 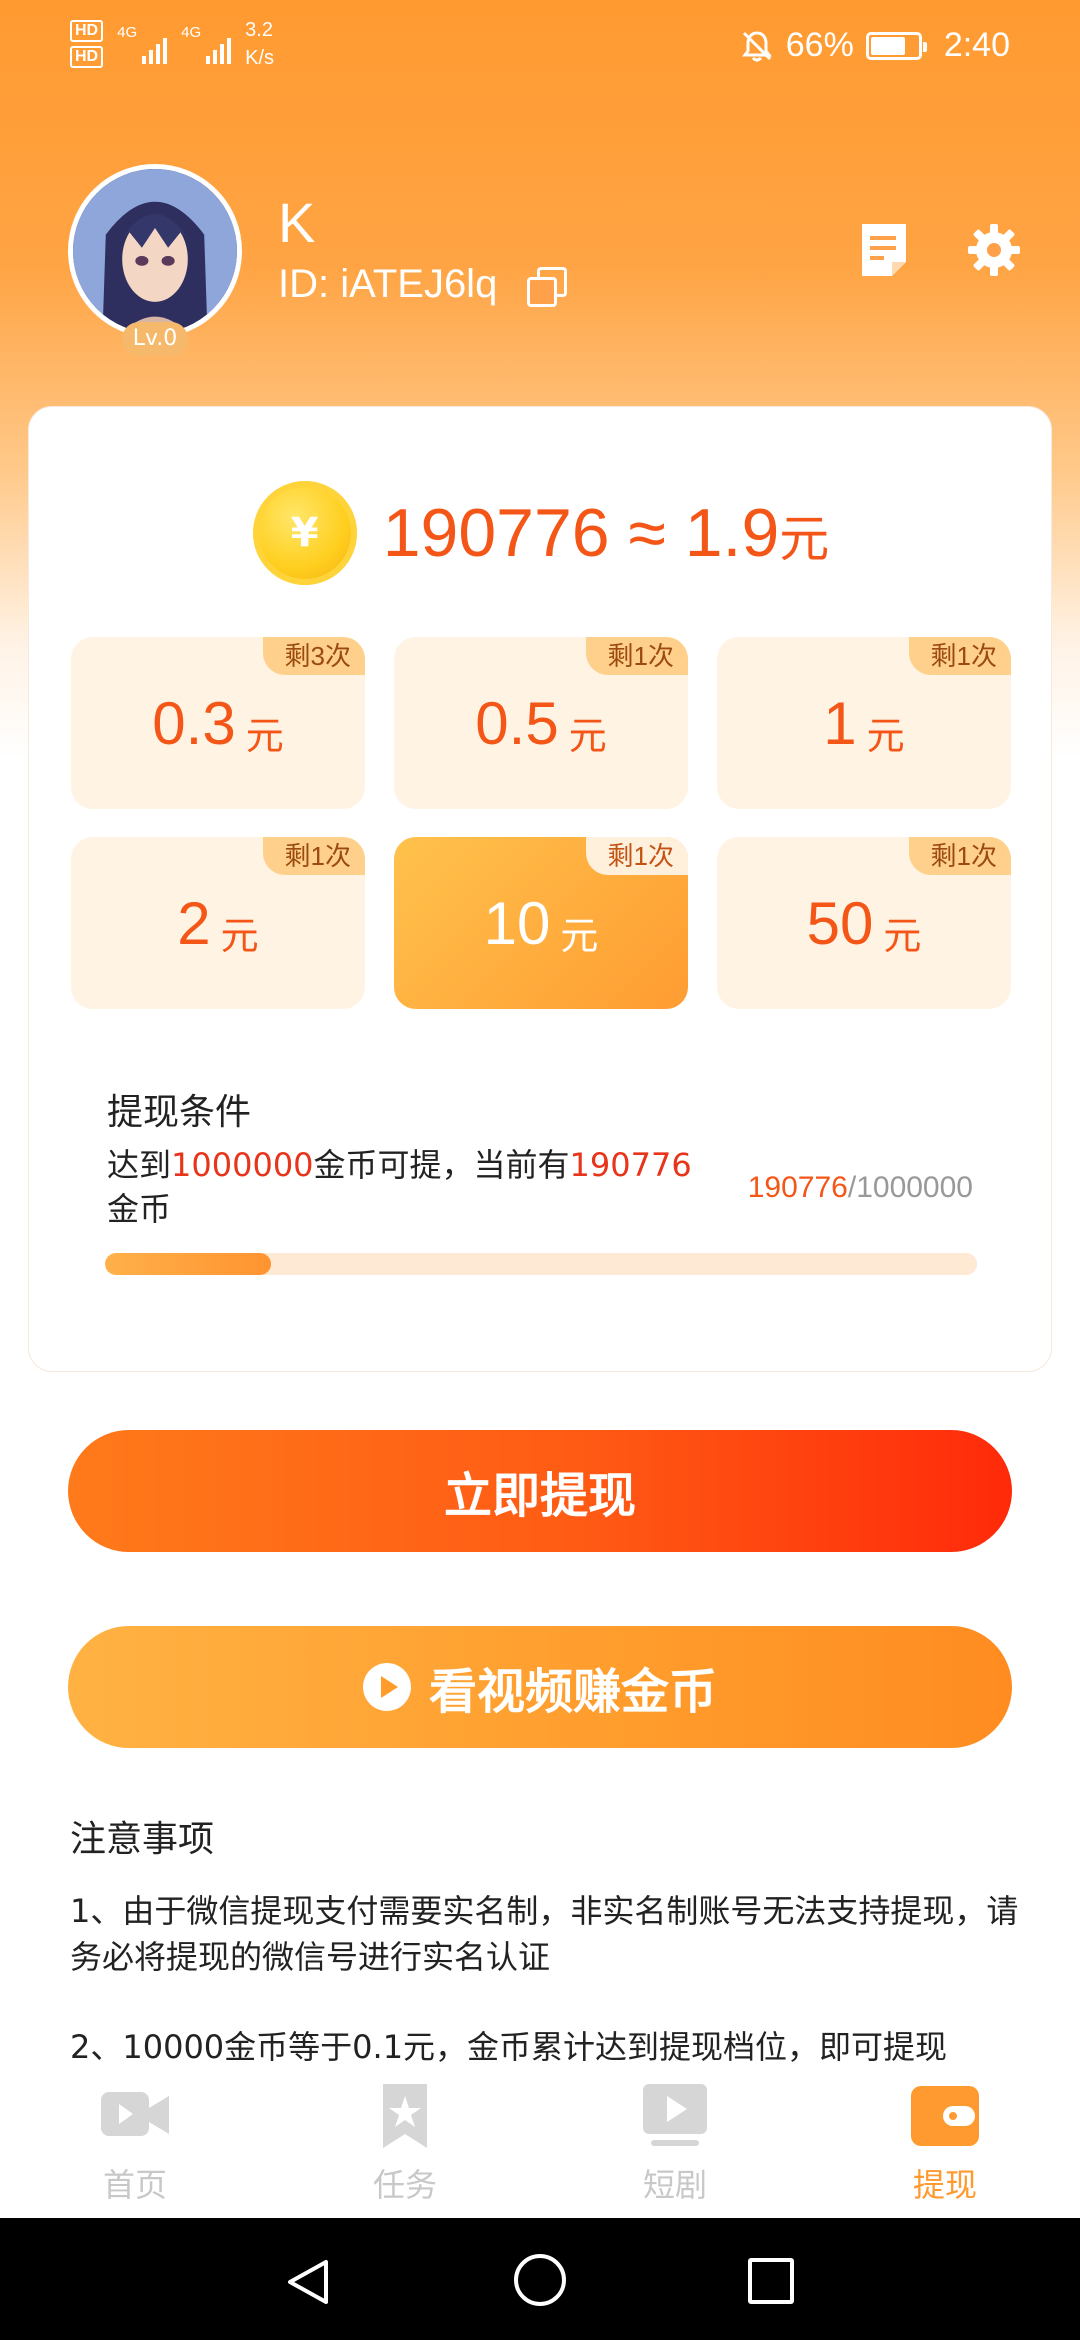 I want to click on home-icon, so click(x=540, y=2280).